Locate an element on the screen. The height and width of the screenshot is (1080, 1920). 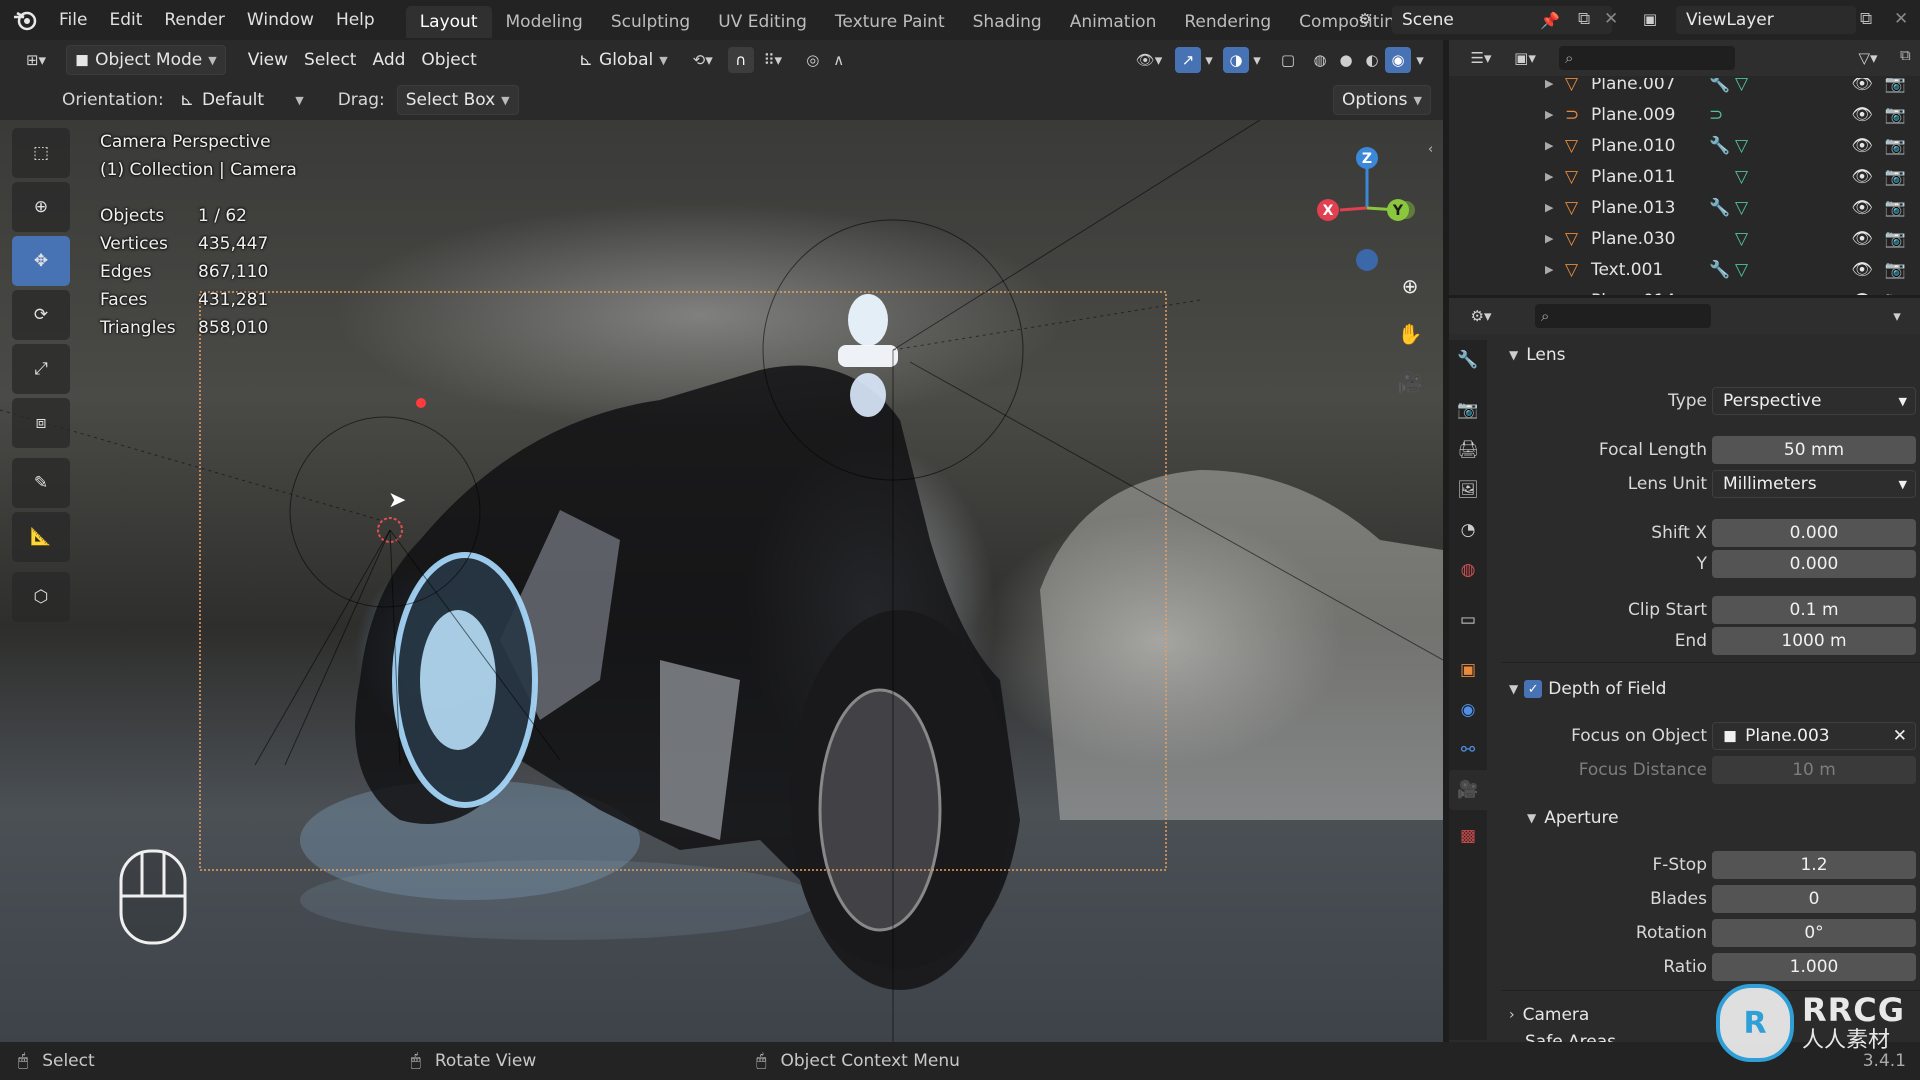
rendered-shading-icon: ◉ is located at coordinates (1398, 60).